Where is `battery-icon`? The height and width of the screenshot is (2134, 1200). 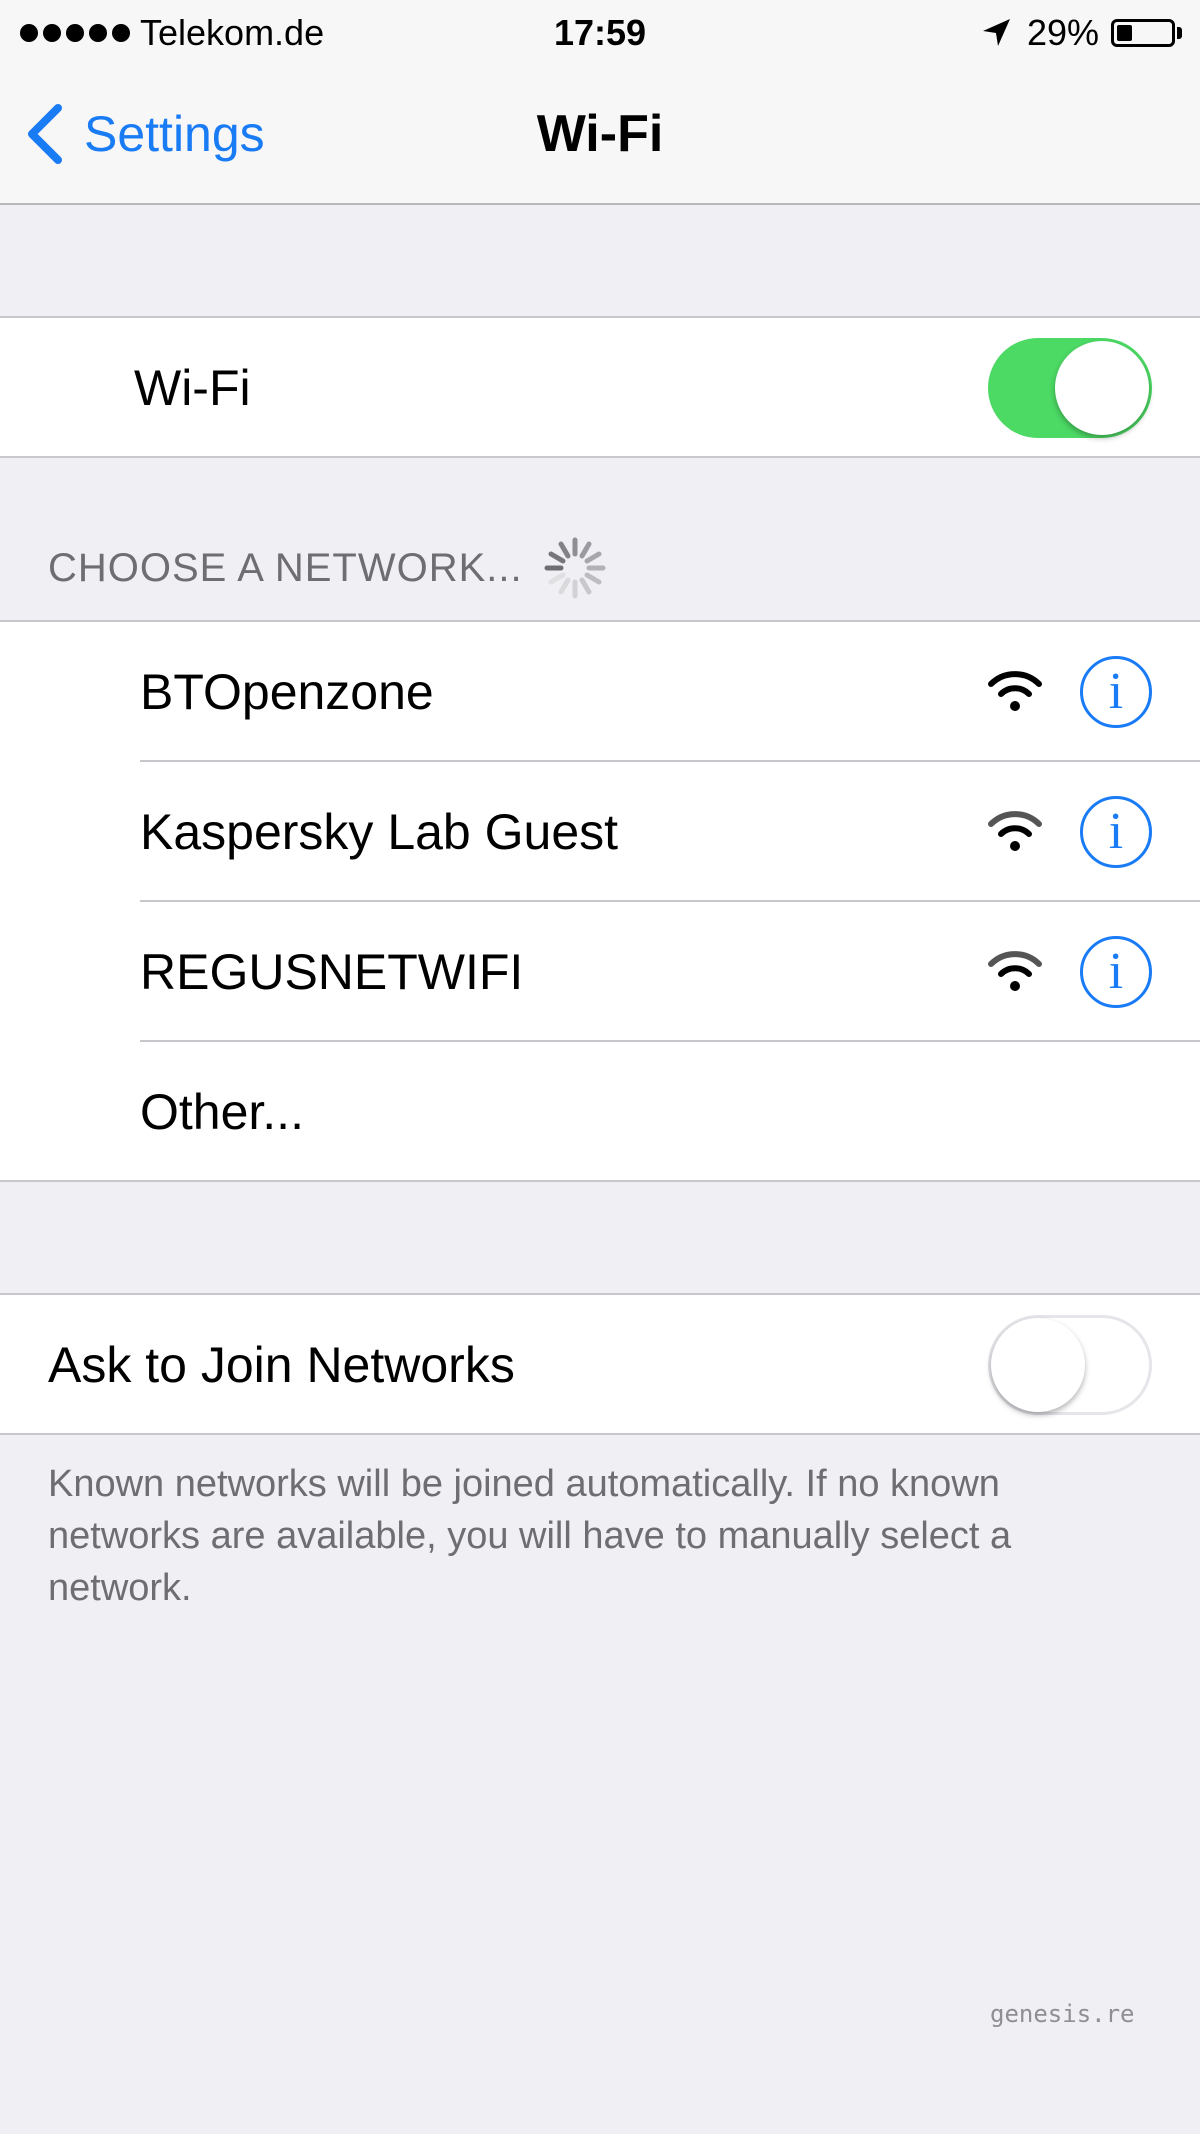
battery-icon is located at coordinates (1143, 33).